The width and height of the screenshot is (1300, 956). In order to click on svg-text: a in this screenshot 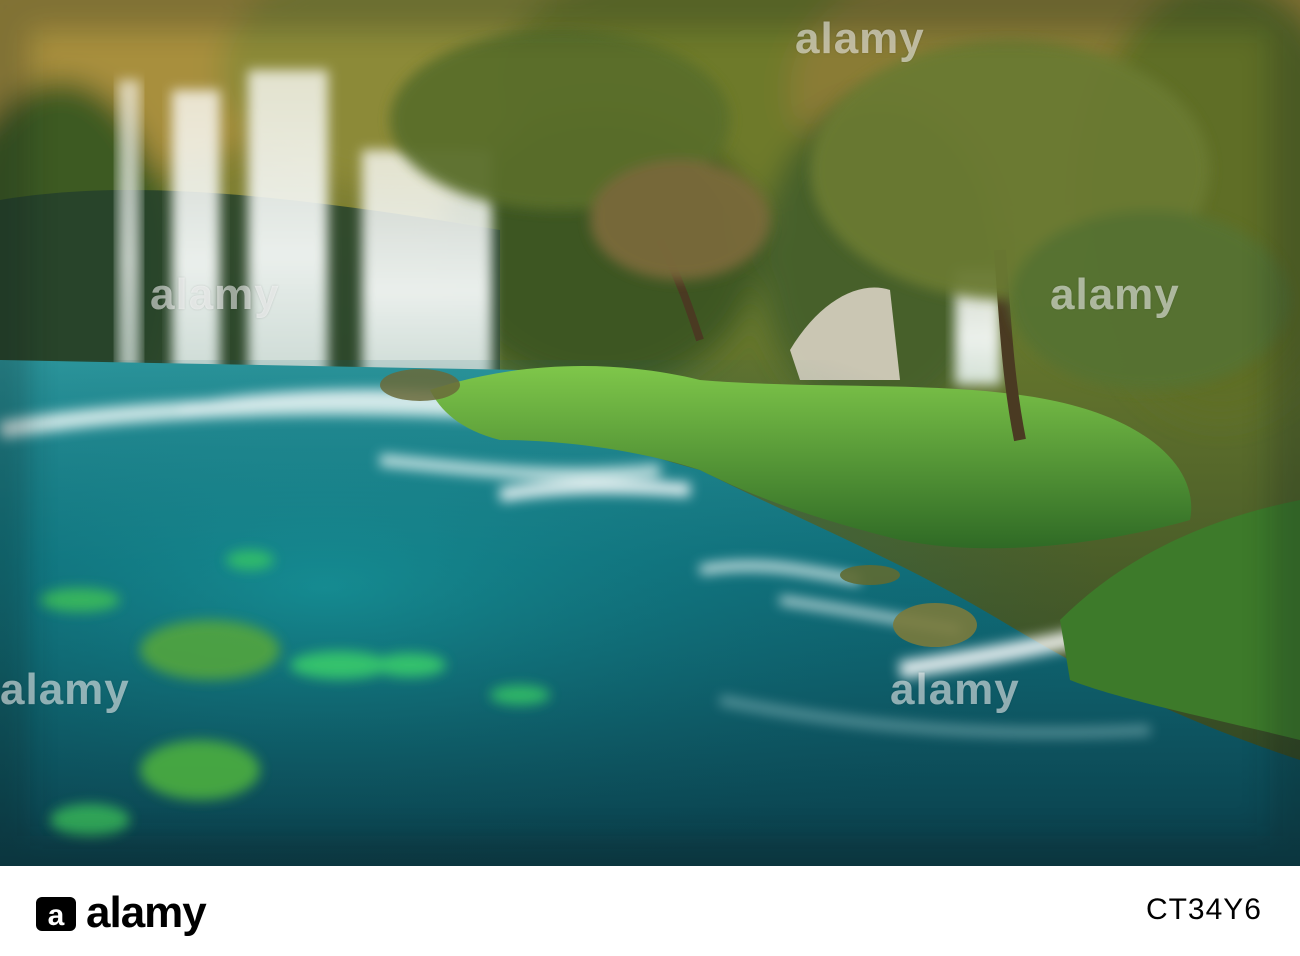, I will do `click(56, 915)`.